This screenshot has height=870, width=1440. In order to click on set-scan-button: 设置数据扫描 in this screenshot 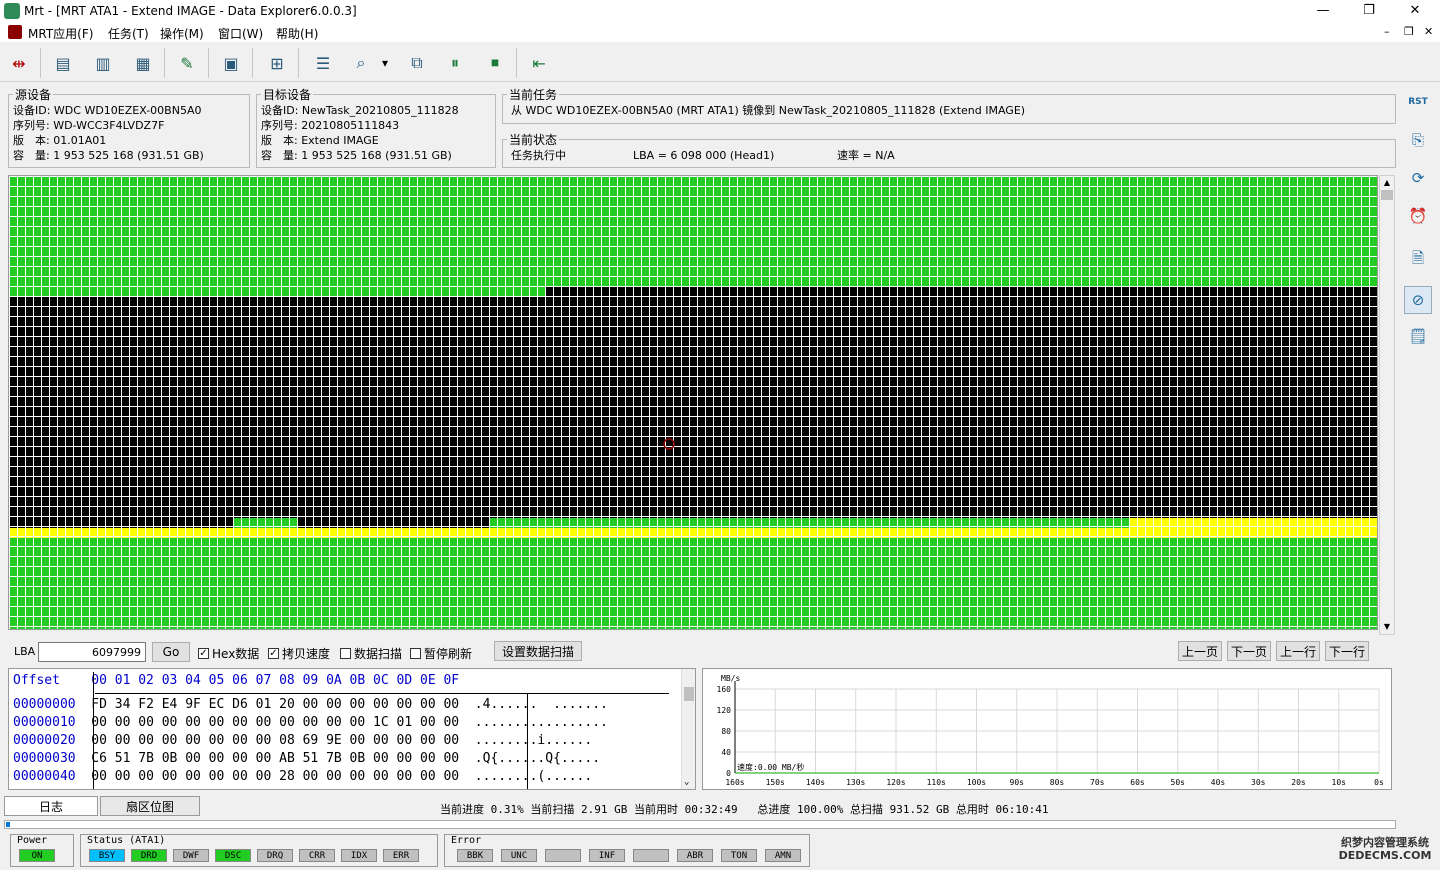, I will do `click(538, 651)`.